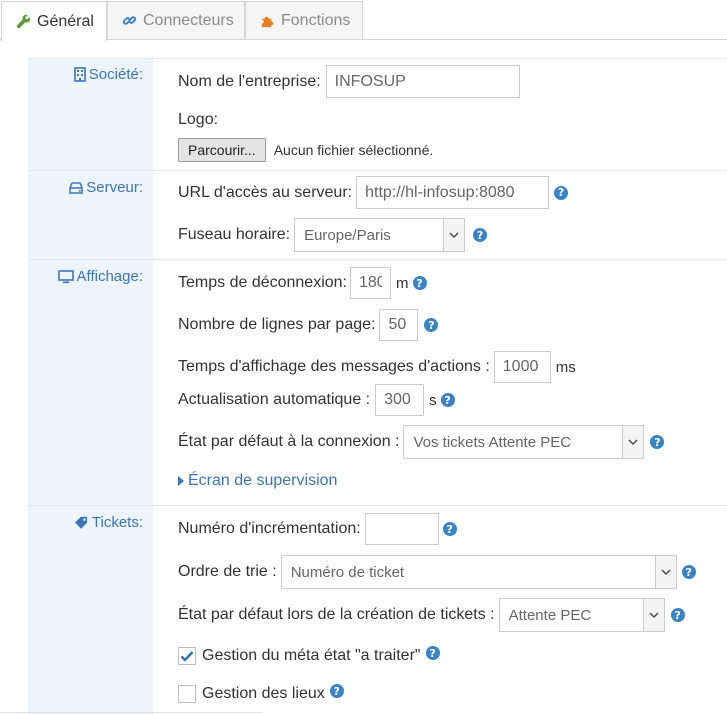 The width and height of the screenshot is (727, 714). I want to click on meta-state-row: Gestion du méta état "a traiter" ?, so click(309, 656).